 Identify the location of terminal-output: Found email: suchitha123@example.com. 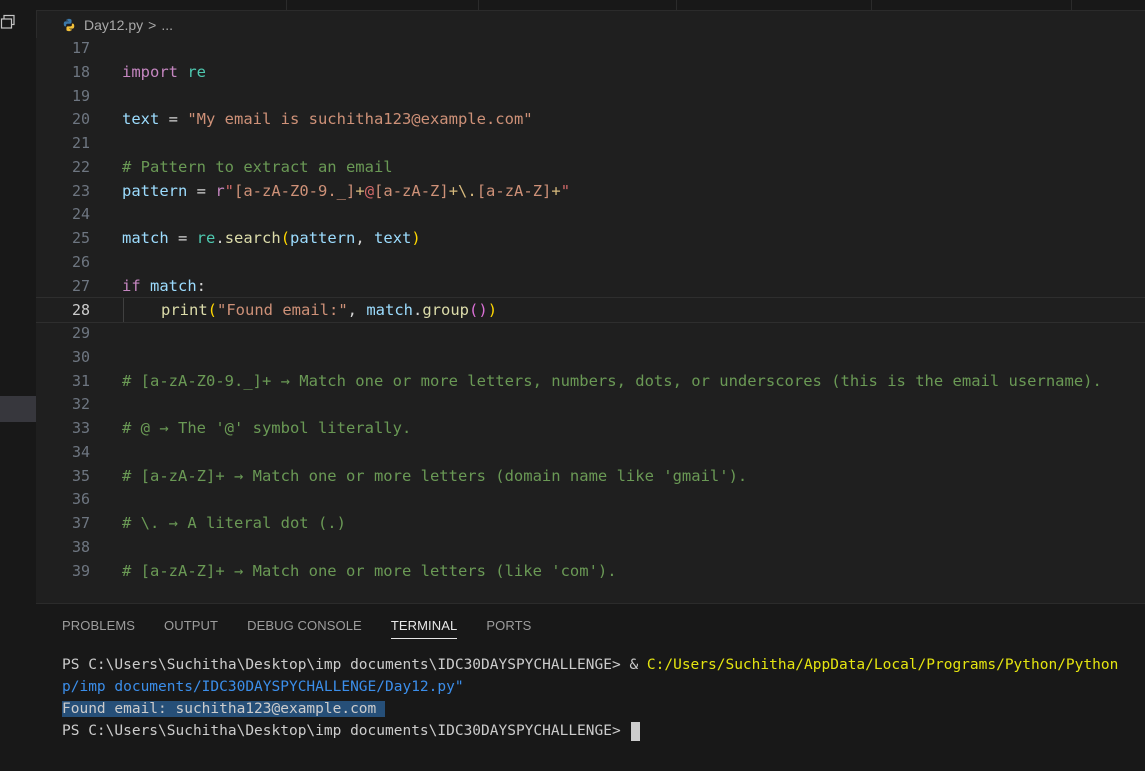
(224, 709).